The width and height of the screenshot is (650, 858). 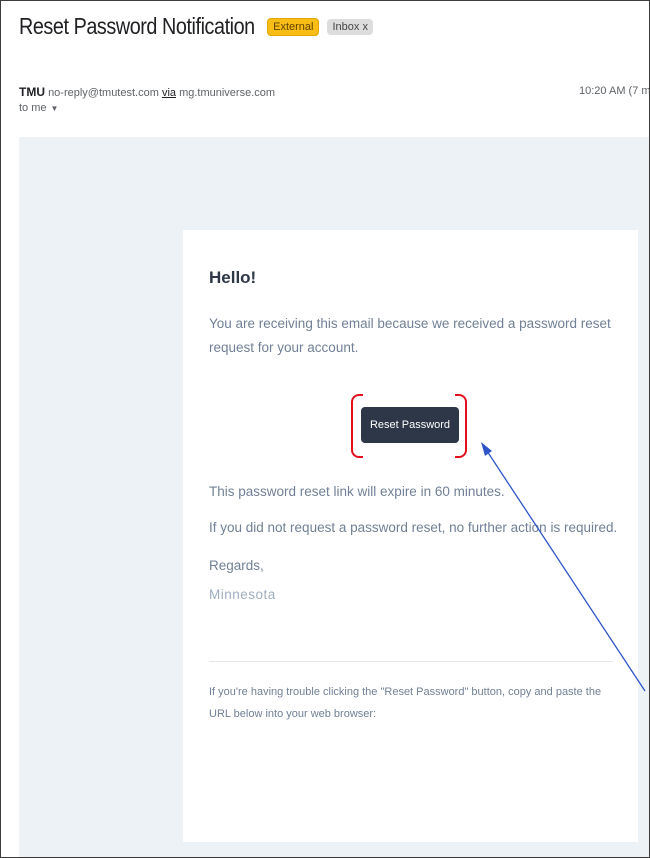 What do you see at coordinates (233, 277) in the screenshot?
I see `greeting: Hello!` at bounding box center [233, 277].